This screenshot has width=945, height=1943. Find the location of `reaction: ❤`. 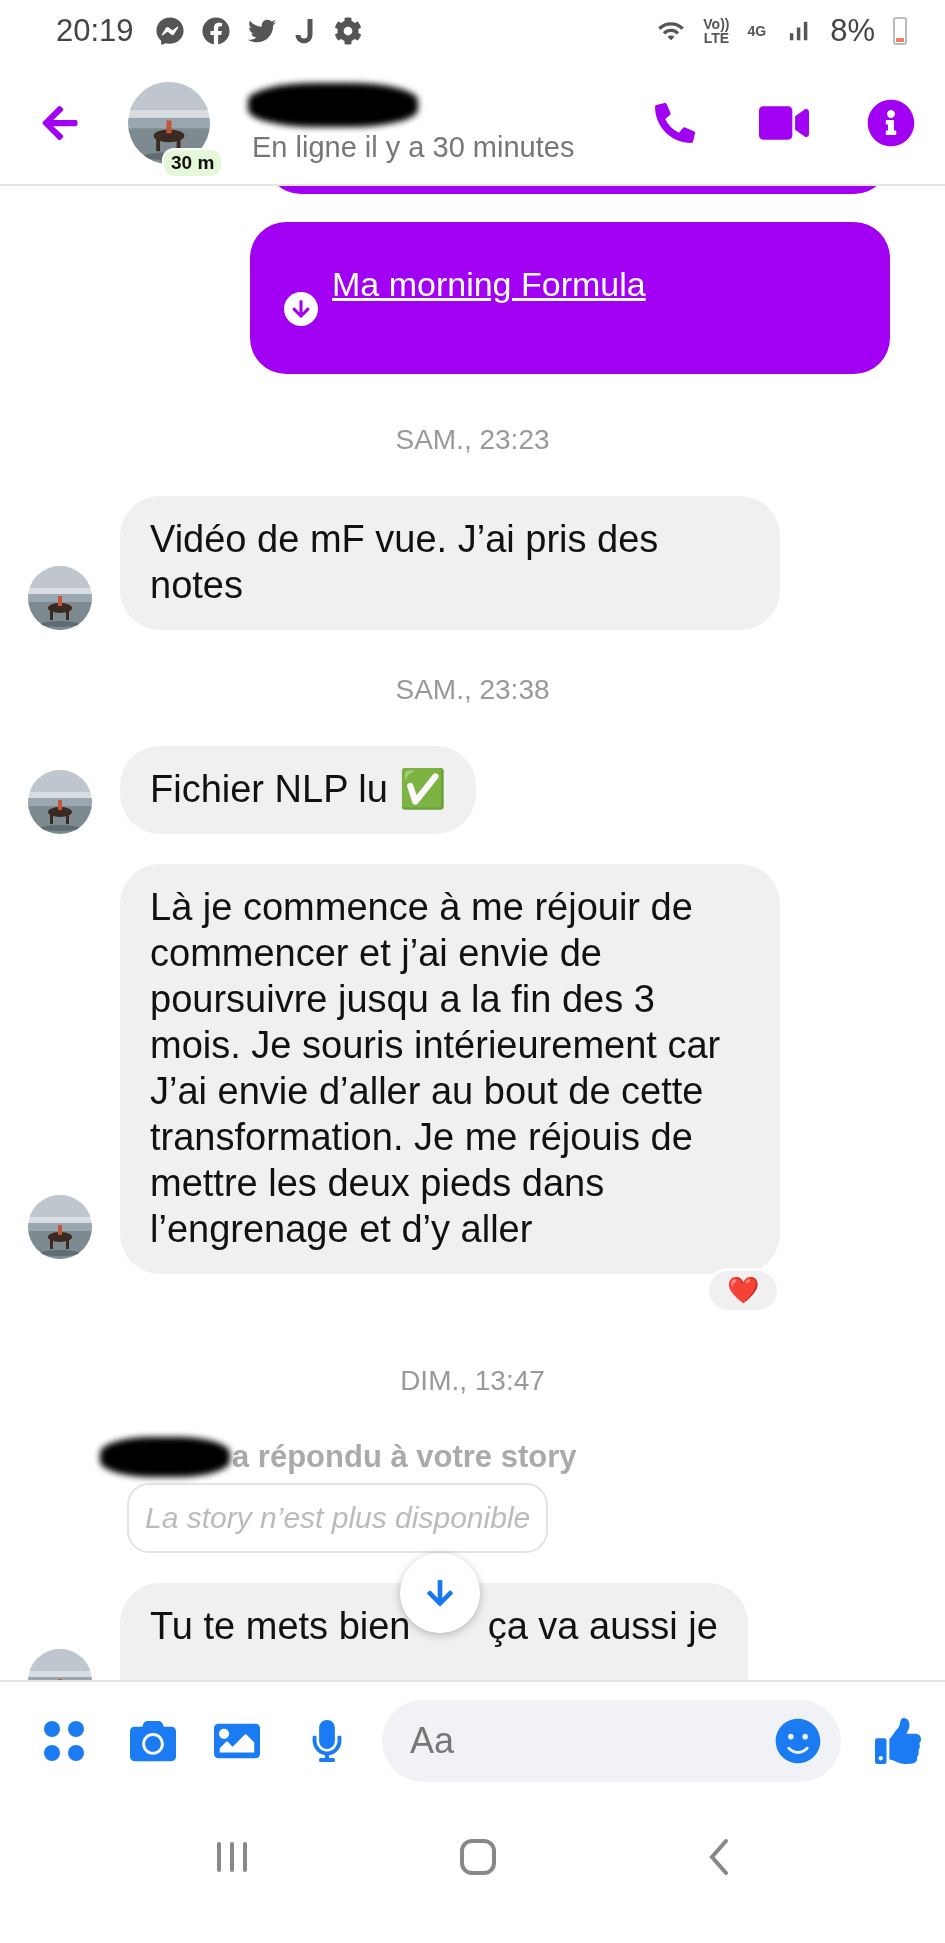

reaction: ❤ is located at coordinates (743, 1290).